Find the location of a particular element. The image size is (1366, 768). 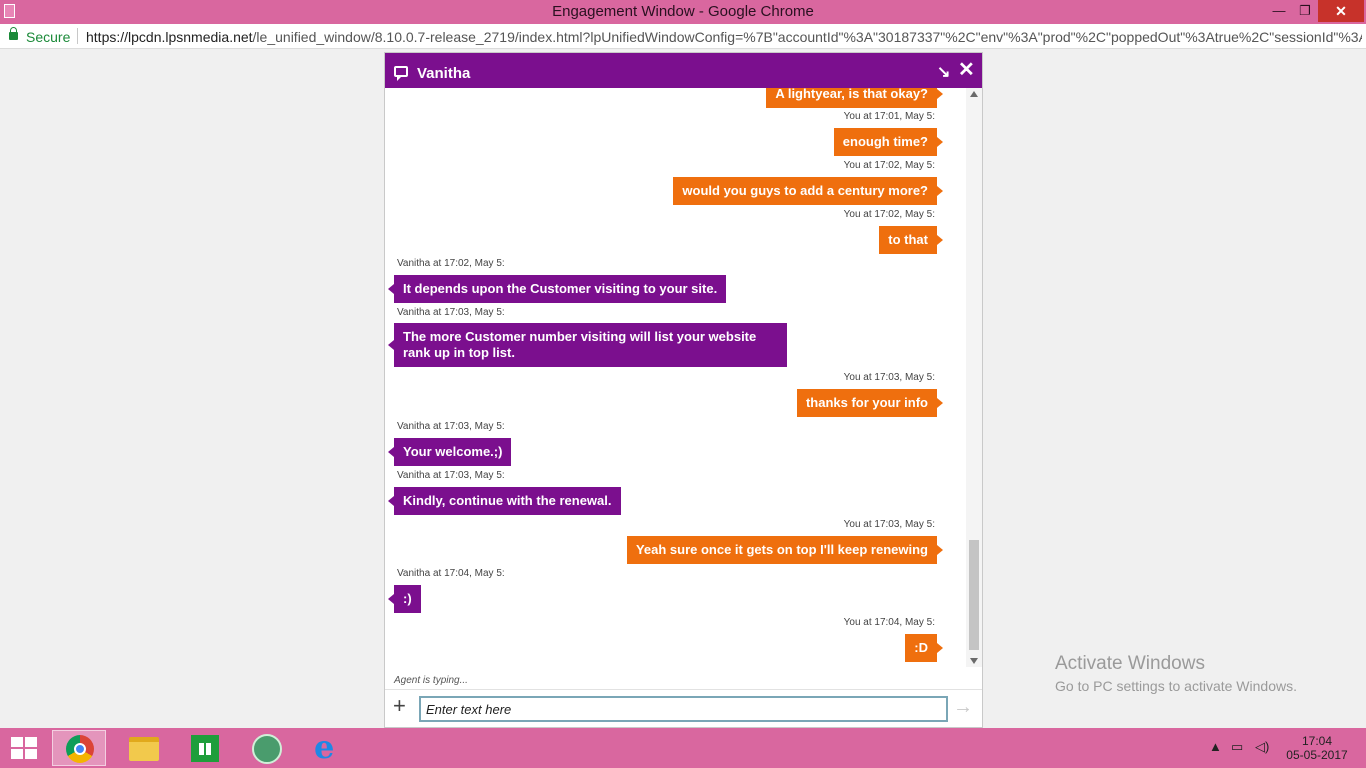

chrome-icon is located at coordinates (80, 749).